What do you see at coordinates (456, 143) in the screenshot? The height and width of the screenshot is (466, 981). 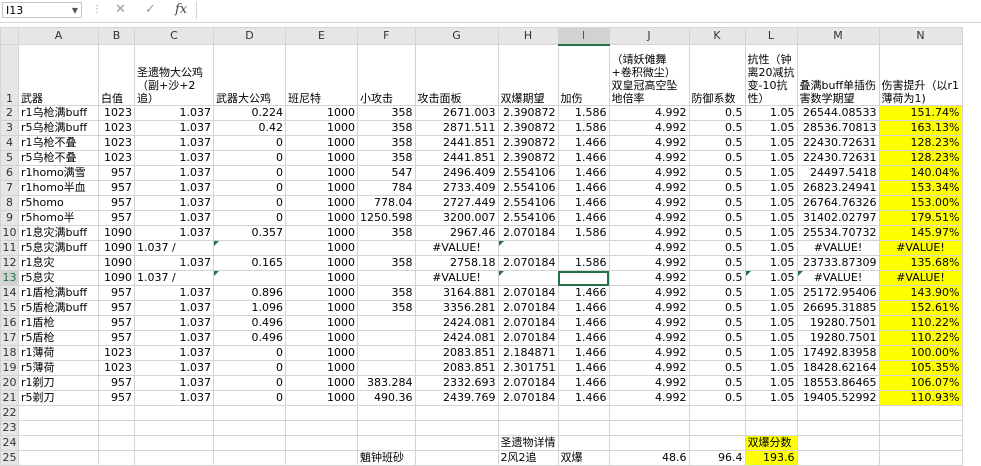 I see `cell-g4: 2441.851` at bounding box center [456, 143].